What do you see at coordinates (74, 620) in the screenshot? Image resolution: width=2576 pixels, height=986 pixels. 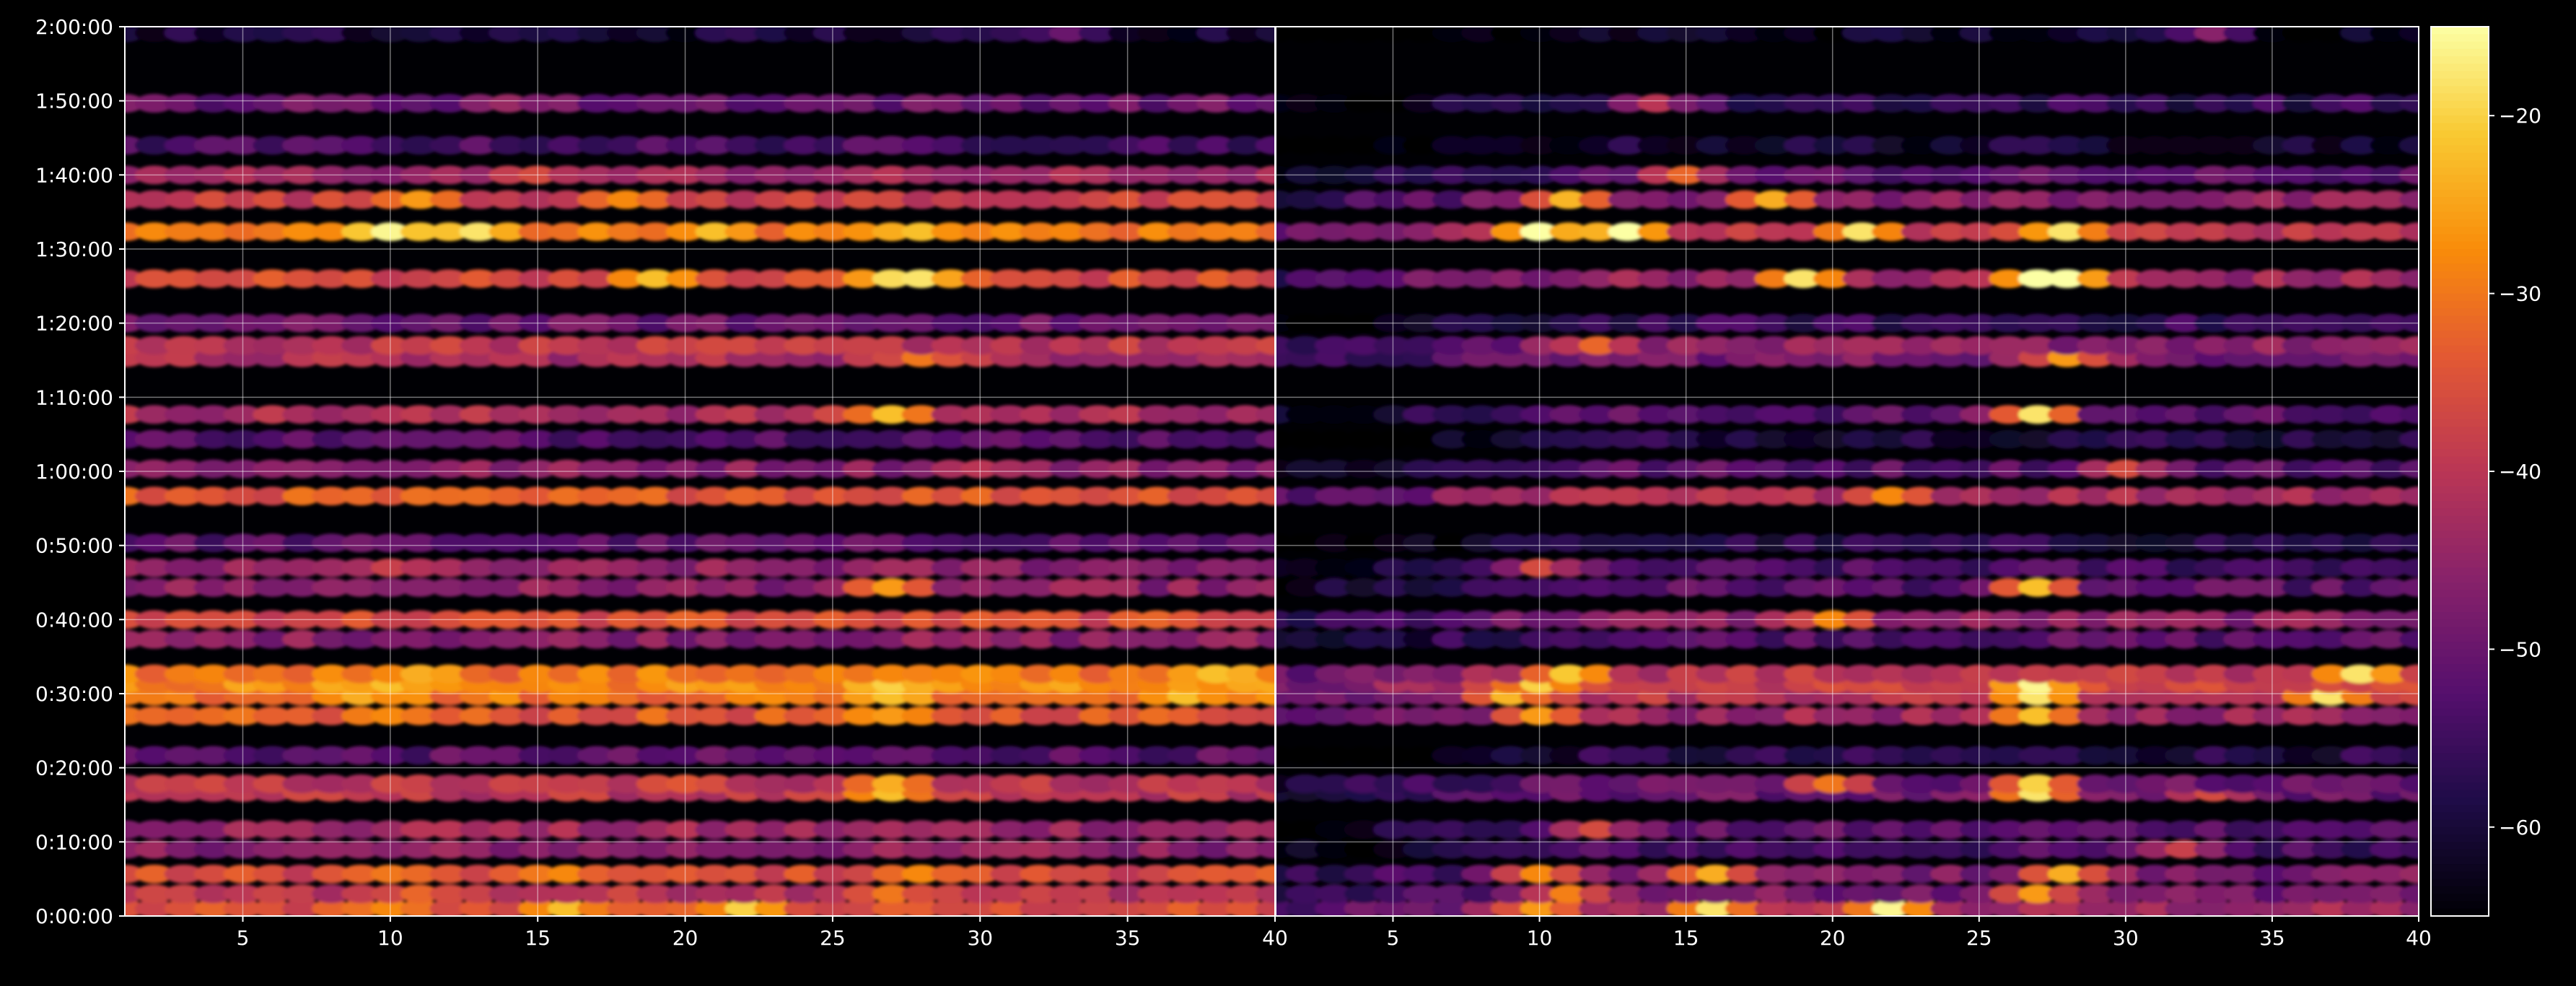 I see `y-tick-label: 0:40:00` at bounding box center [74, 620].